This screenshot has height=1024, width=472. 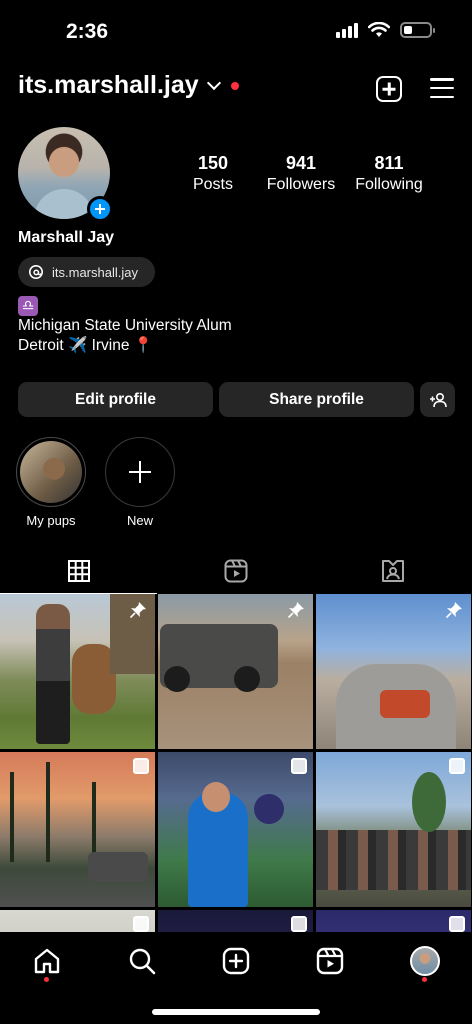 I want to click on discover-people-button, so click(x=437, y=399).